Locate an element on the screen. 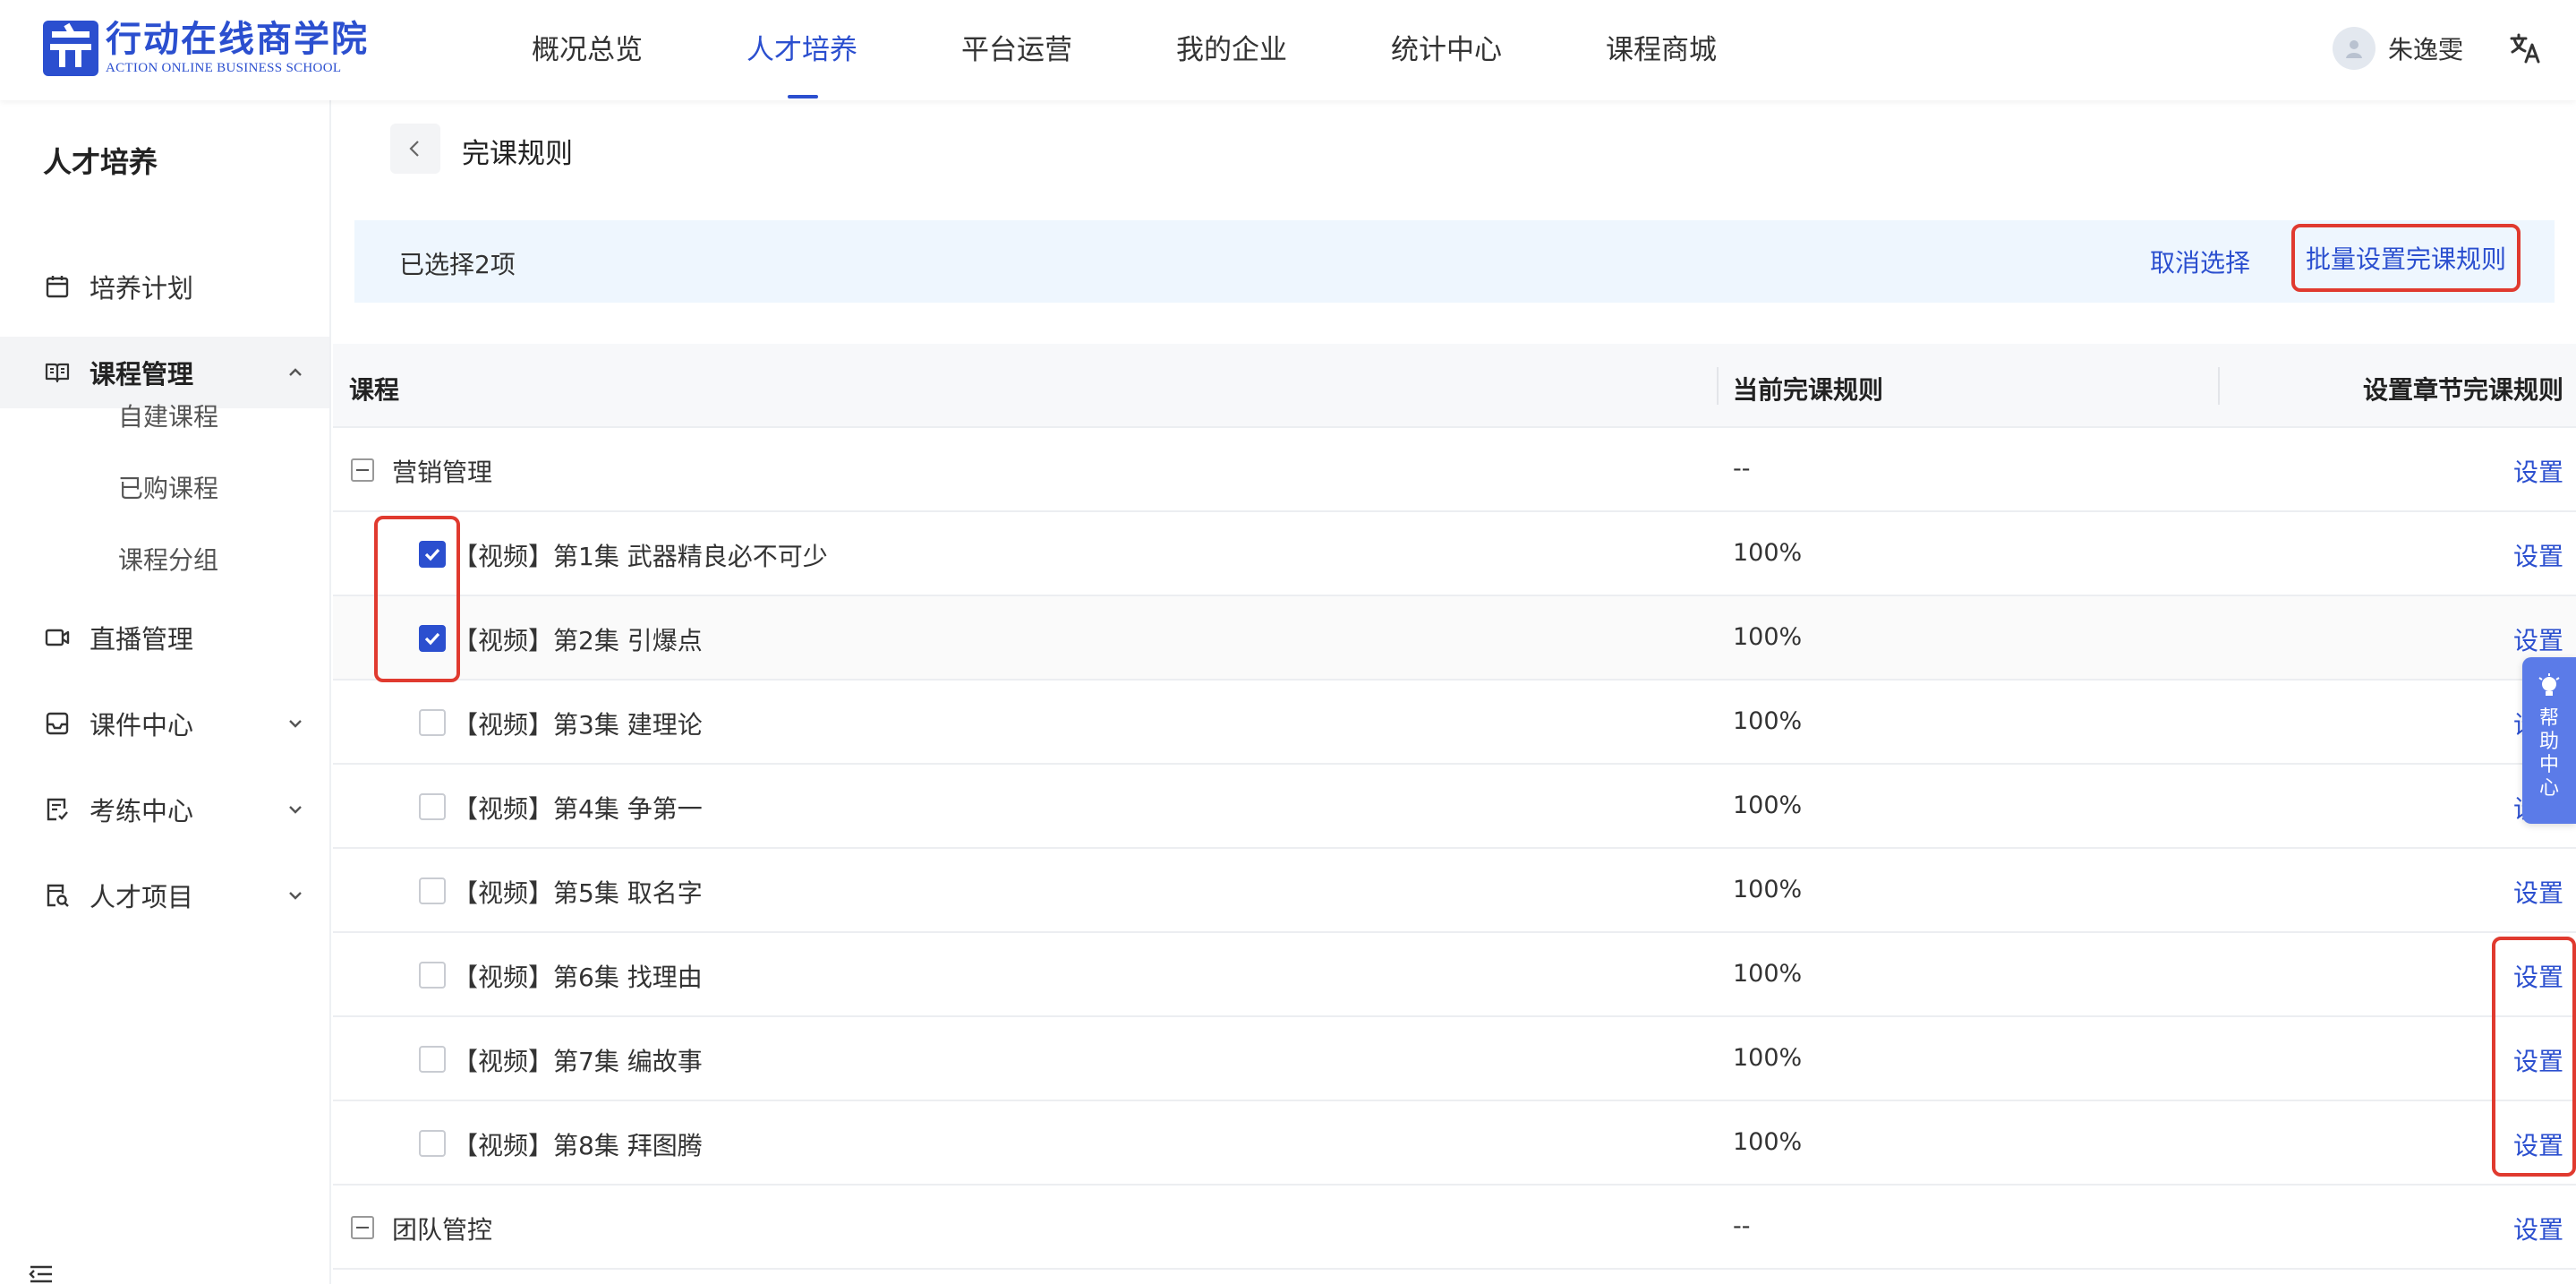 This screenshot has width=2576, height=1284. brand-logo: 行动在线商学院 ACTION ONLINE BUSINESS SCHOOL is located at coordinates (206, 48).